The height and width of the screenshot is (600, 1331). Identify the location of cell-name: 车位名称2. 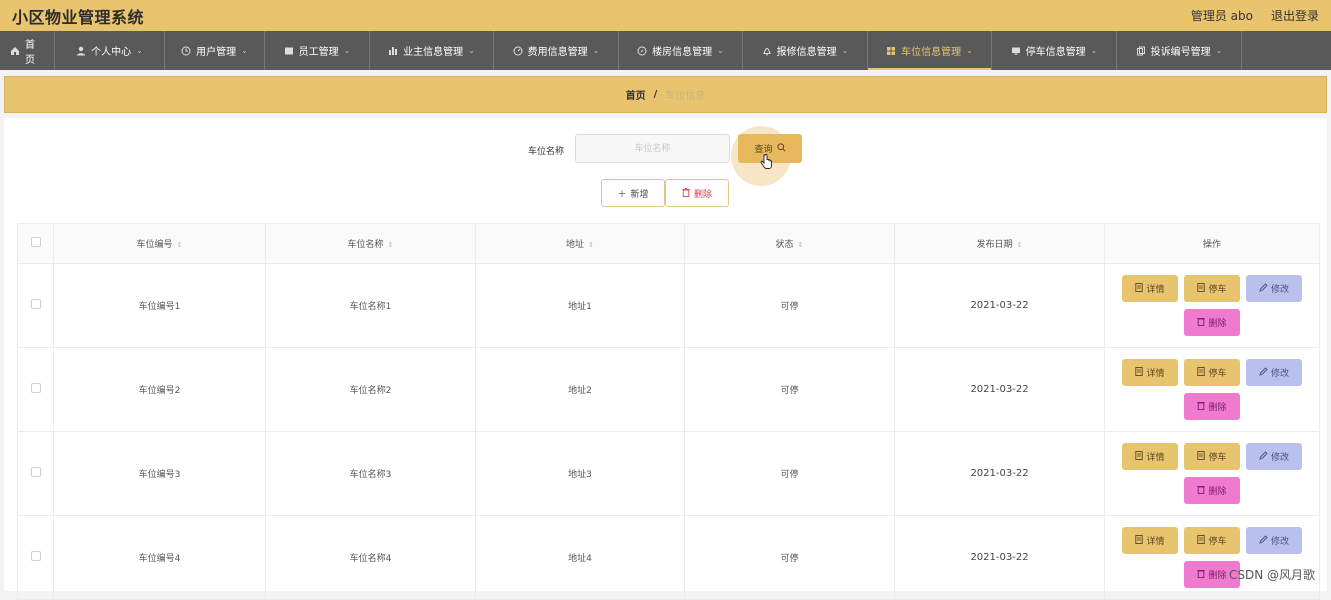
(371, 390).